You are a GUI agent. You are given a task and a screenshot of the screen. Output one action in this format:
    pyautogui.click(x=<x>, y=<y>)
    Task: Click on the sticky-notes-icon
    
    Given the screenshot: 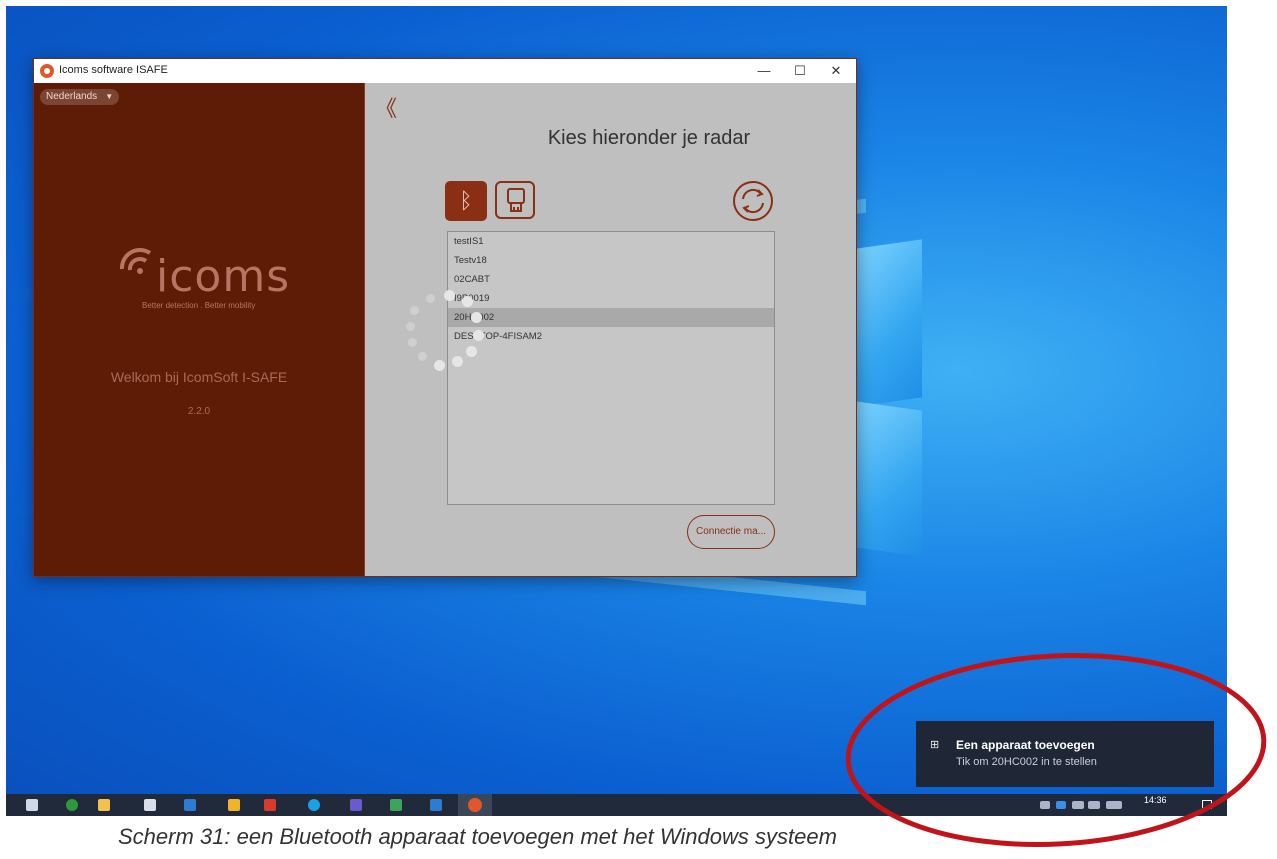 What is the action you would take?
    pyautogui.click(x=234, y=805)
    